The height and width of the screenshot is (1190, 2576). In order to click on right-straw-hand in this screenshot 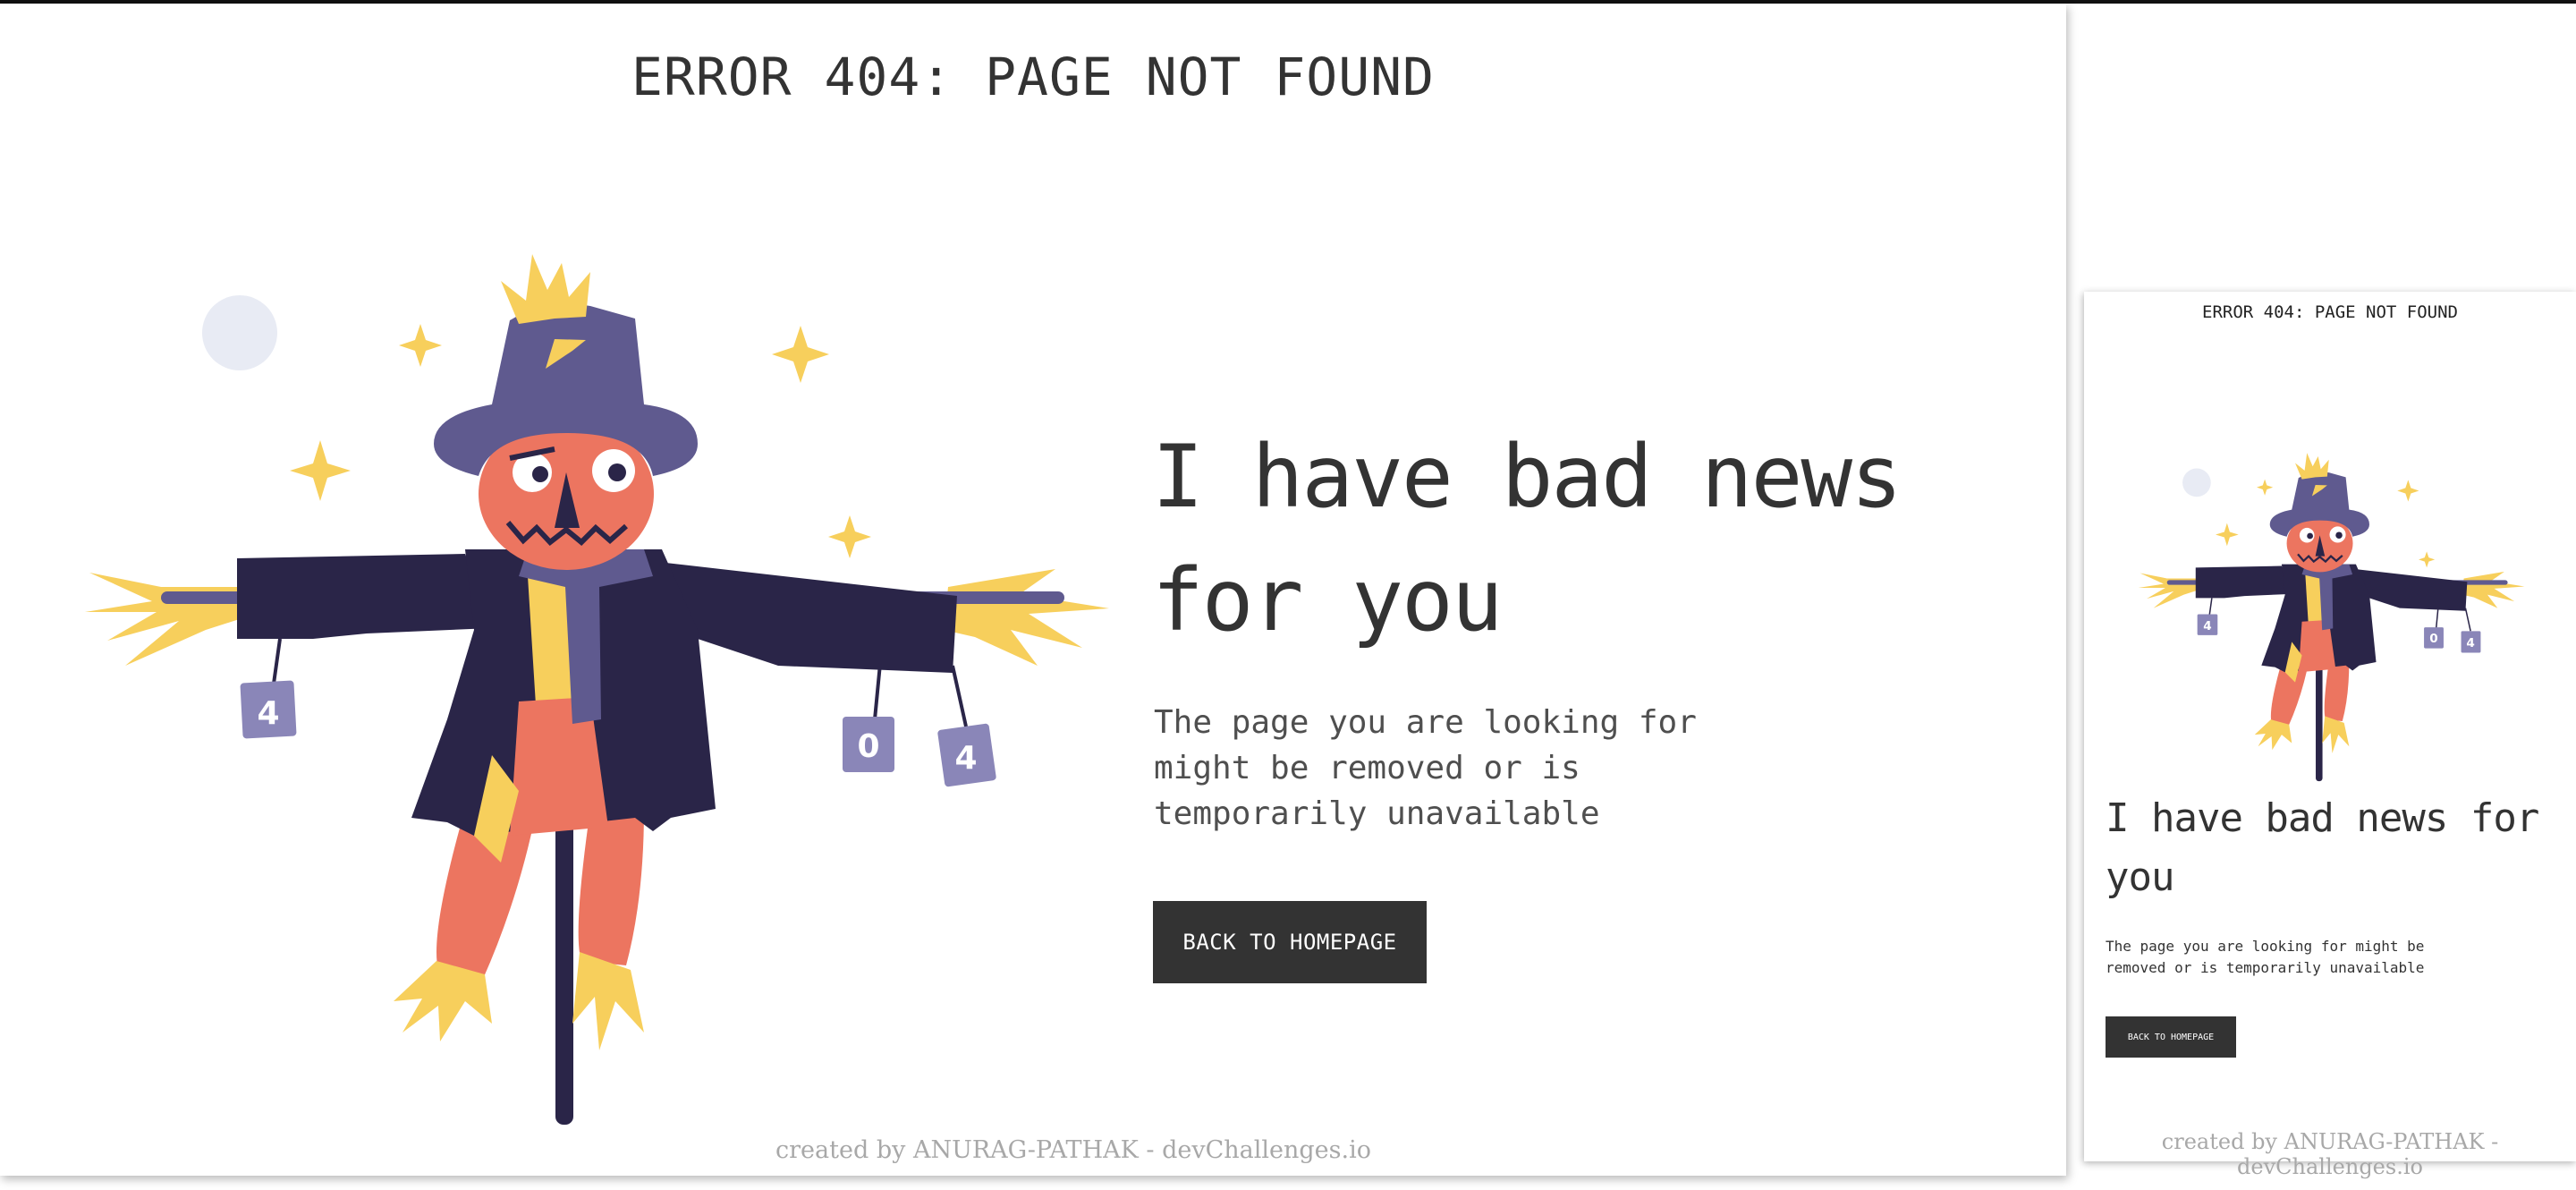, I will do `click(1026, 617)`.